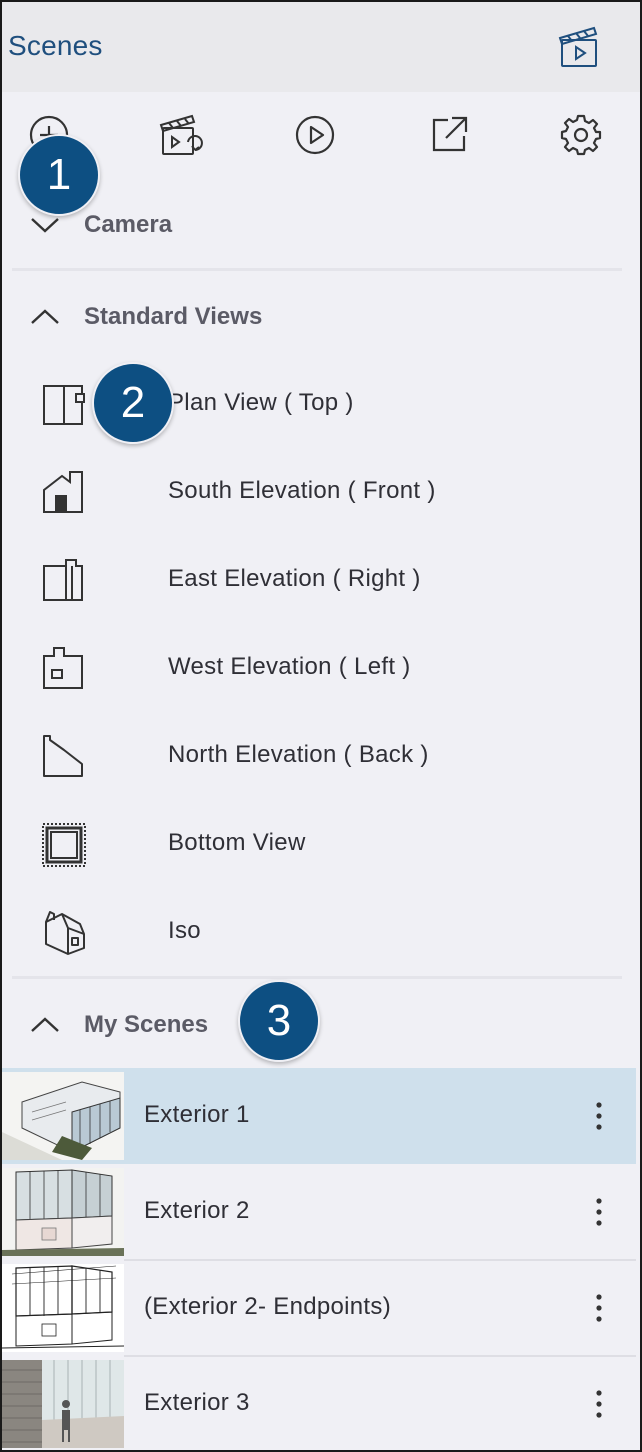  Describe the element at coordinates (64, 580) in the screenshot. I see `right-elevation-icon` at that location.